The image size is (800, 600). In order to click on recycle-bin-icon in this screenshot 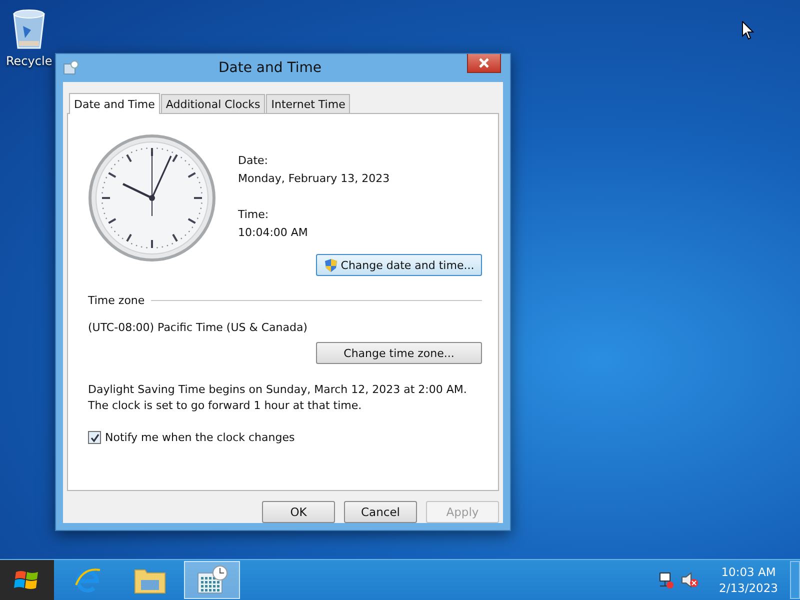, I will do `click(29, 29)`.